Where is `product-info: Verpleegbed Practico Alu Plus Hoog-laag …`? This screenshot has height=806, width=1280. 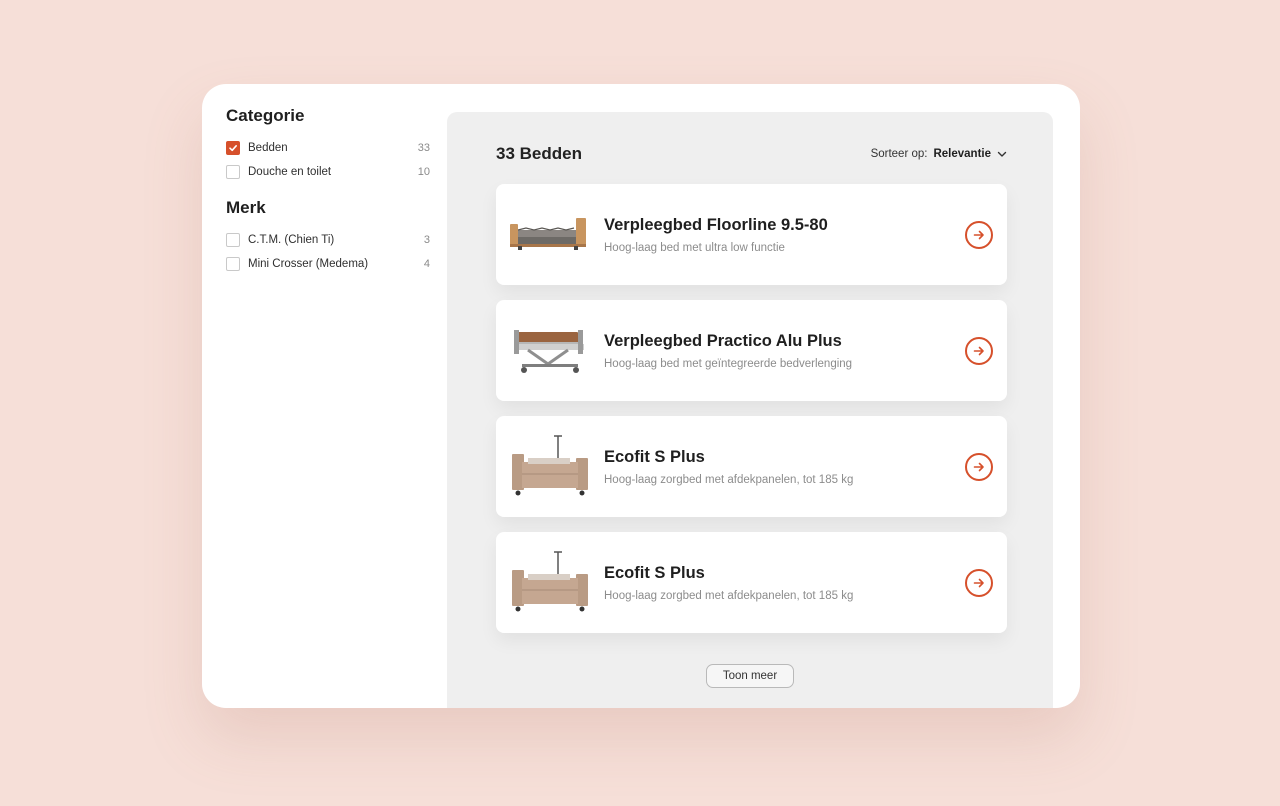
product-info: Verpleegbed Practico Alu Plus Hoog-laag … is located at coordinates (784, 351).